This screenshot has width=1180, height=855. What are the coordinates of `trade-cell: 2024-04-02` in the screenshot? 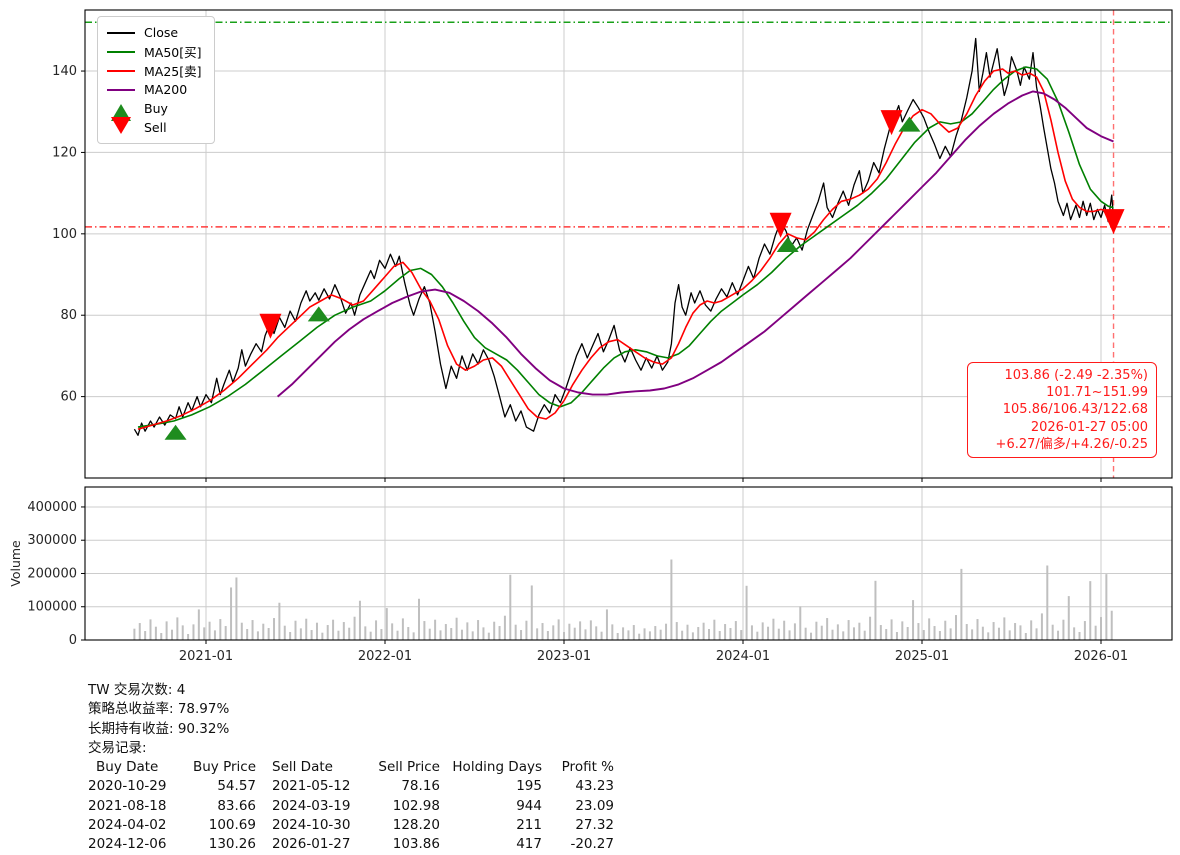 It's located at (127, 825).